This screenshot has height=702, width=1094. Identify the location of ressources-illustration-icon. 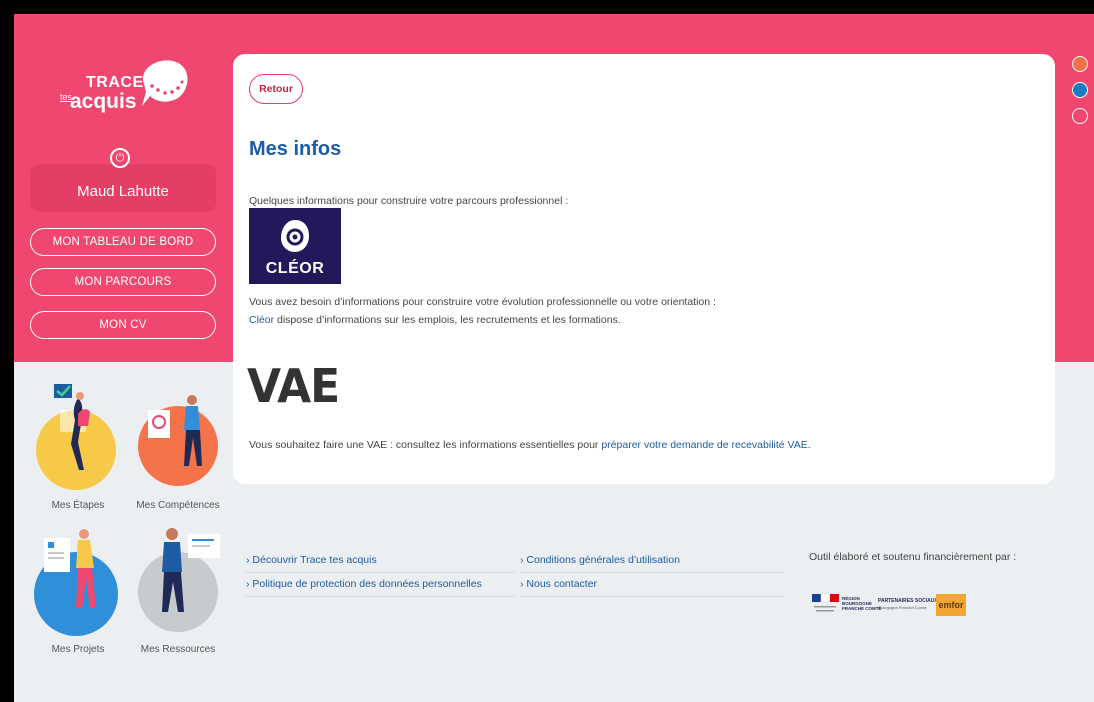
(191, 570).